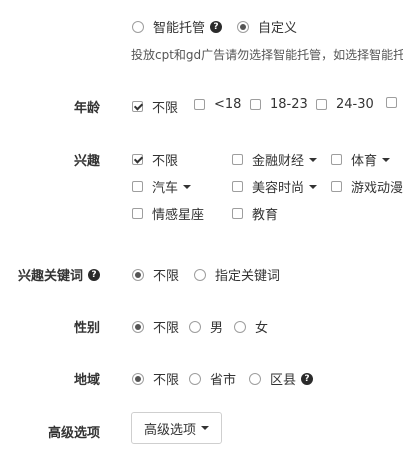 The image size is (403, 456). I want to click on region-any-label: 不限, so click(166, 380).